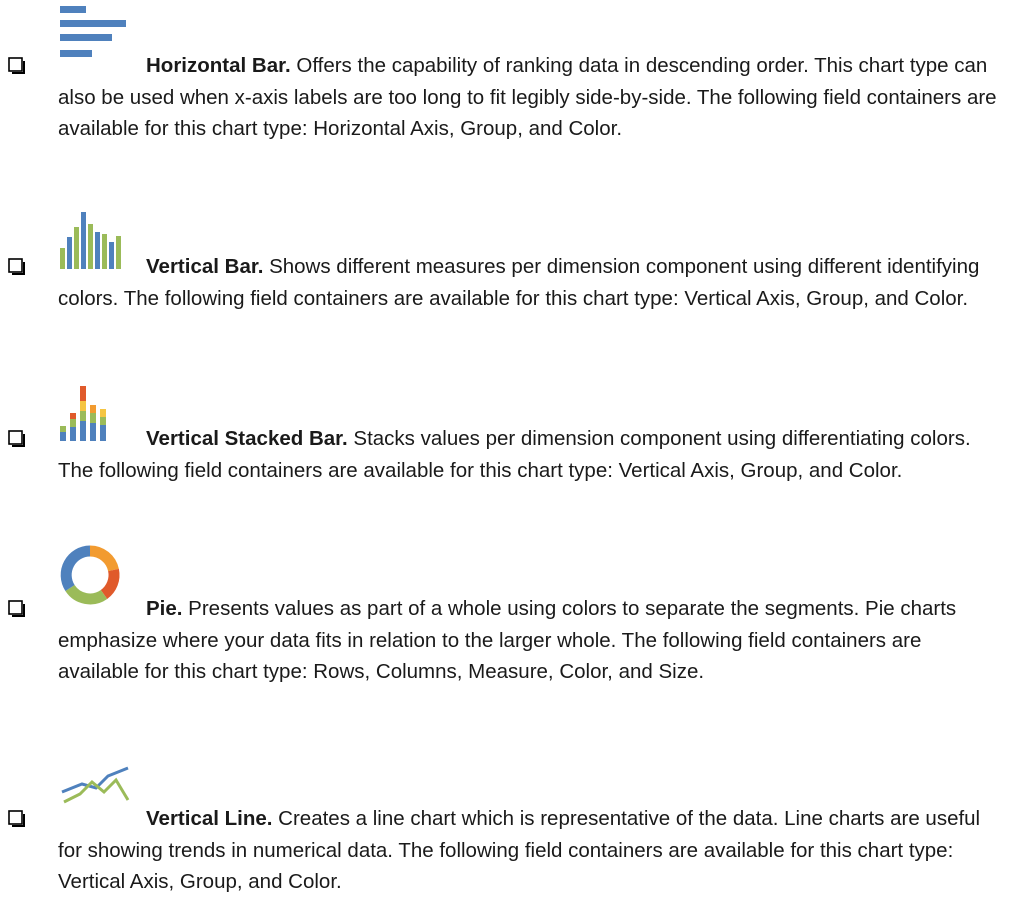 The image size is (1022, 898). I want to click on list-item-term: Pie., so click(164, 608).